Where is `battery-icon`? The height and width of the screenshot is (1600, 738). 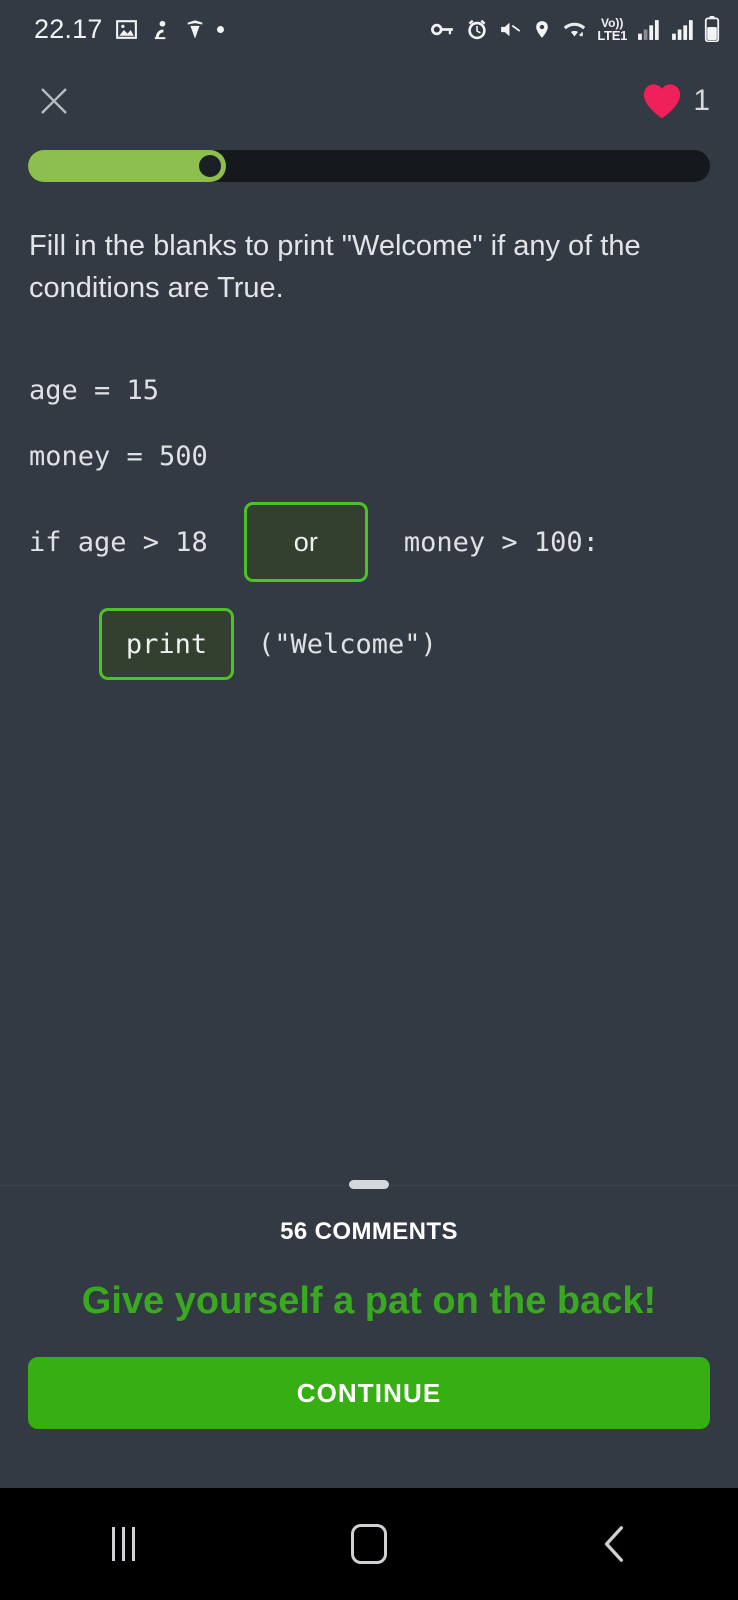 battery-icon is located at coordinates (712, 29).